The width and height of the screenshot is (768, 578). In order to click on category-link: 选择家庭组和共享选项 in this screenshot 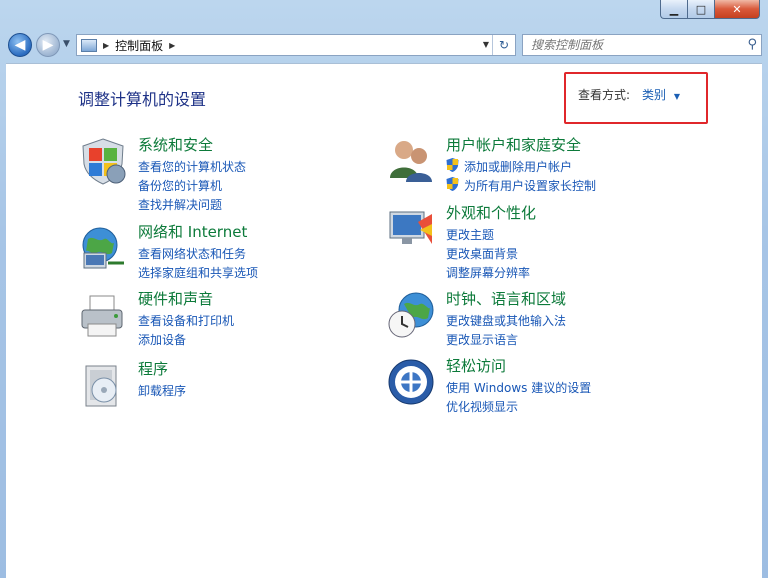, I will do `click(198, 272)`.